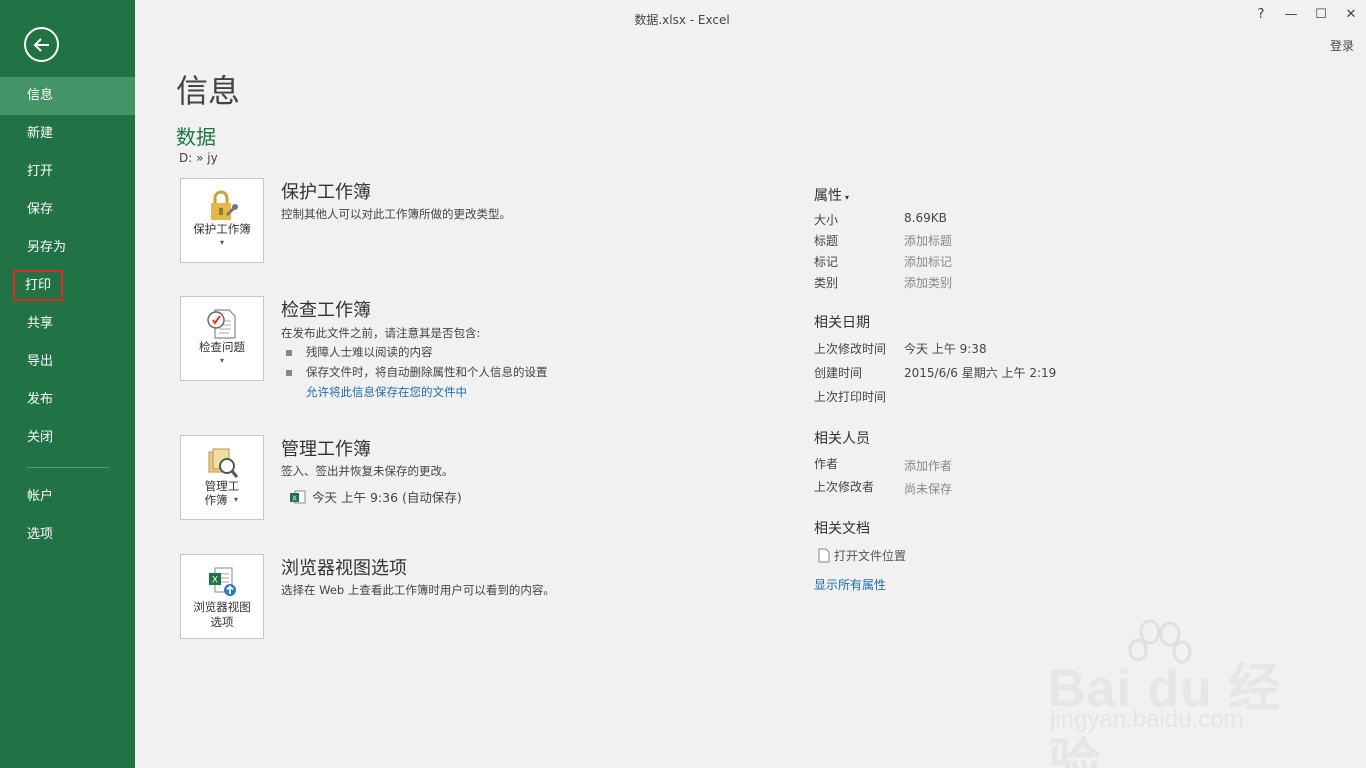  I want to click on sidebar-item-label: 导出, so click(40, 361).